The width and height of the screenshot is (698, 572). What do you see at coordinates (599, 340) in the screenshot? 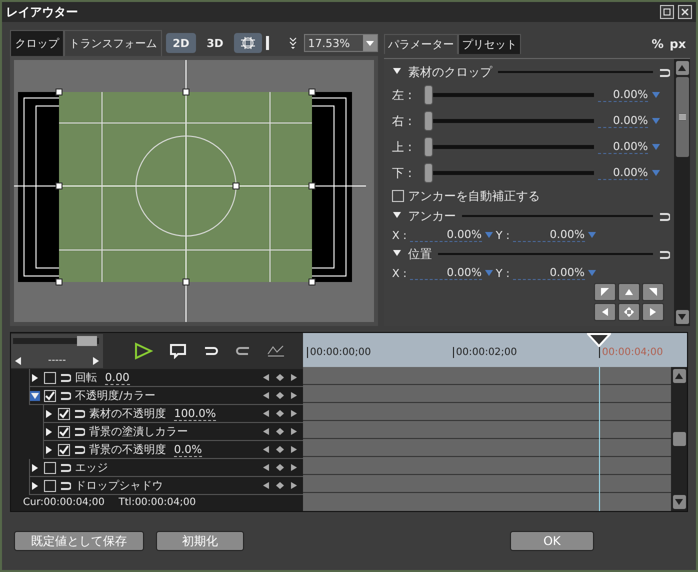
I see `playhead-icon` at bounding box center [599, 340].